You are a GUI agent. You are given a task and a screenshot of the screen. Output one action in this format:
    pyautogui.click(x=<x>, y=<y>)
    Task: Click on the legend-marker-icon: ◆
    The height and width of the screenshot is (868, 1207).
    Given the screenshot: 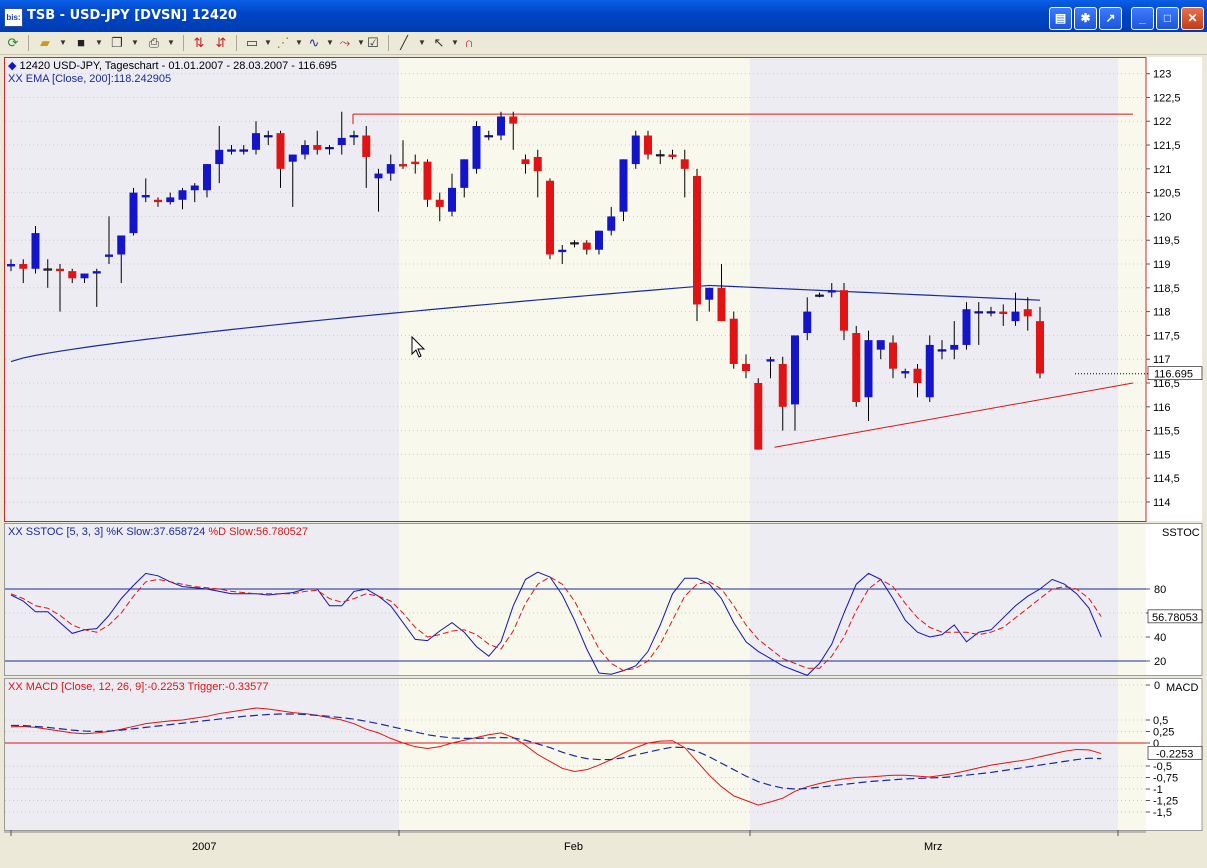 What is the action you would take?
    pyautogui.click(x=12, y=66)
    